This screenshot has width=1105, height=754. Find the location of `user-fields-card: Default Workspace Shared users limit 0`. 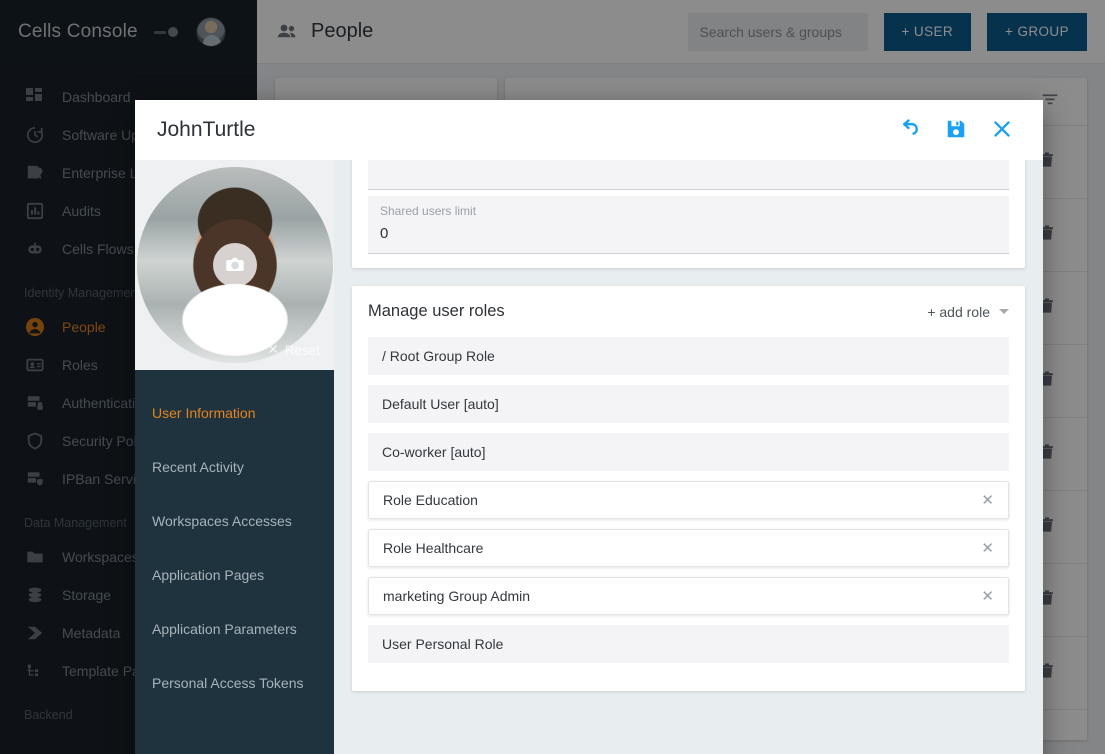

user-fields-card: Default Workspace Shared users limit 0 is located at coordinates (688, 214).